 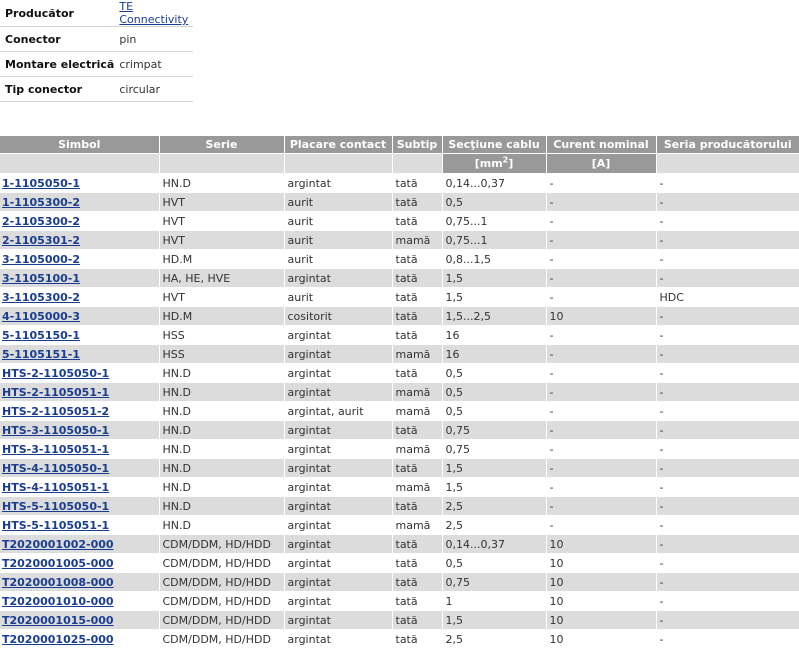 What do you see at coordinates (338, 316) in the screenshot?
I see `cell-placare-contact: cositorit` at bounding box center [338, 316].